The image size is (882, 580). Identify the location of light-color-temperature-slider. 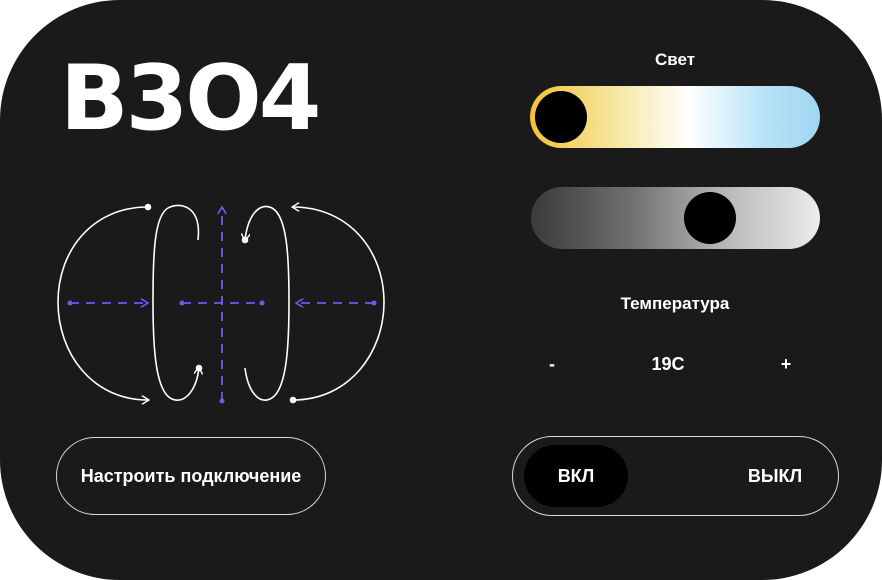
(675, 117).